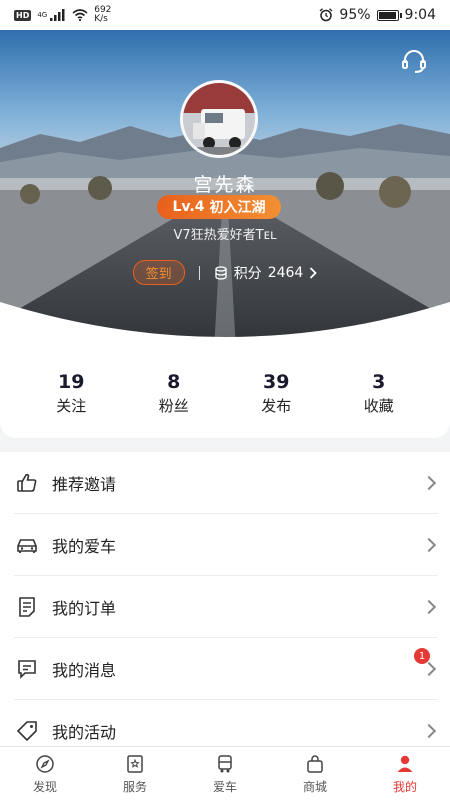 This screenshot has height=800, width=450. Describe the element at coordinates (224, 786) in the screenshot. I see `nav-label: 爱车` at that location.